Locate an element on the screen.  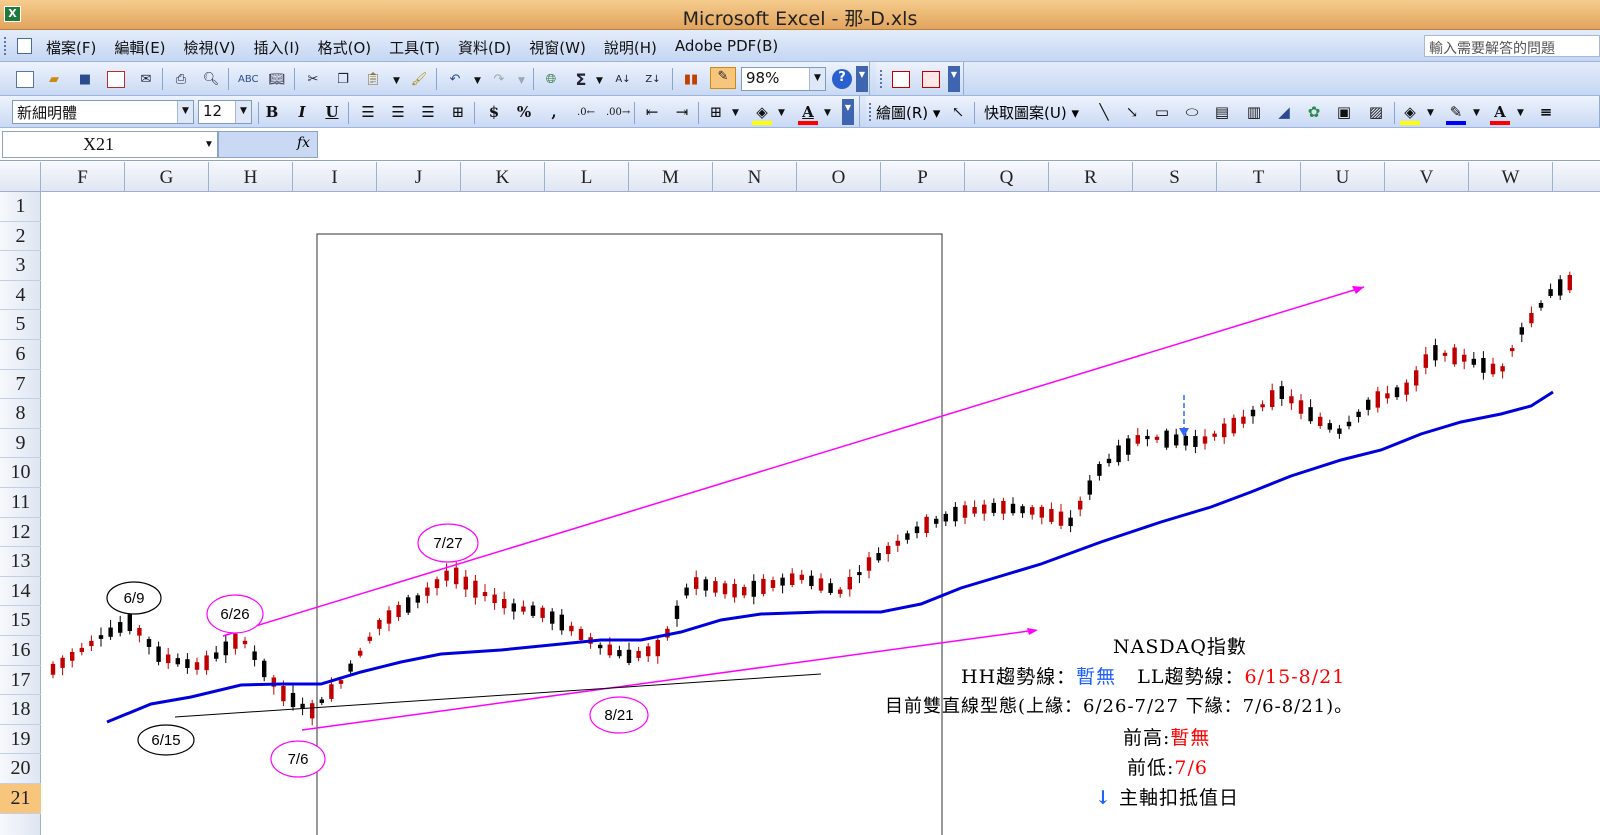
name-box: X21 ▼ is located at coordinates (110, 144).